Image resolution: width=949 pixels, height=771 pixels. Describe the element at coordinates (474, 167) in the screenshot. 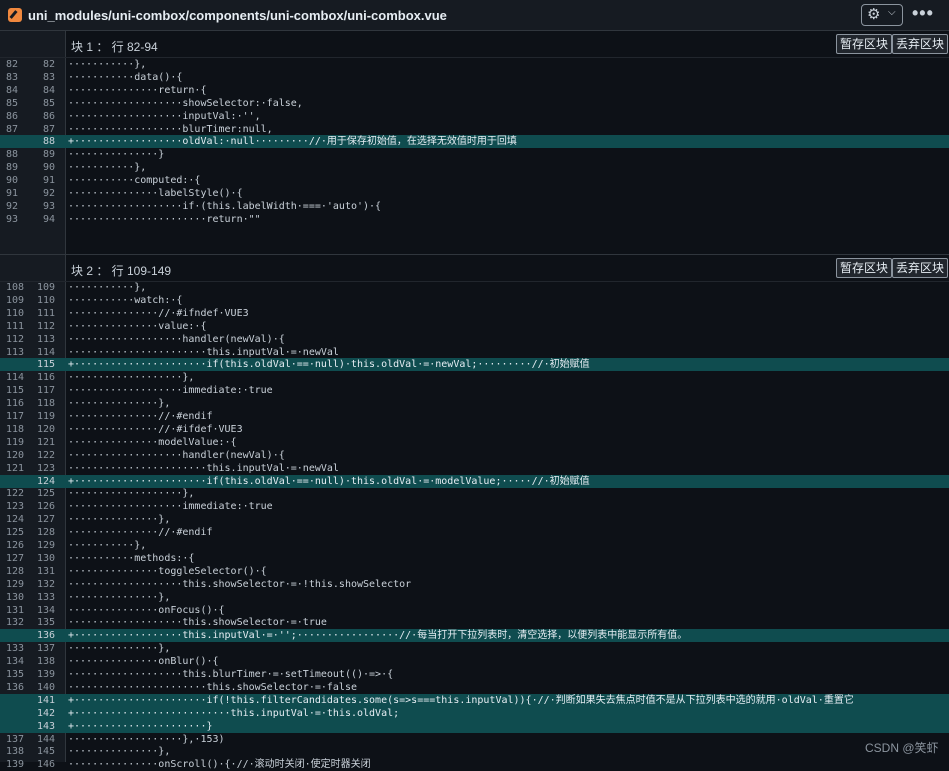

I see `context-line: 89 90 ···········},` at that location.